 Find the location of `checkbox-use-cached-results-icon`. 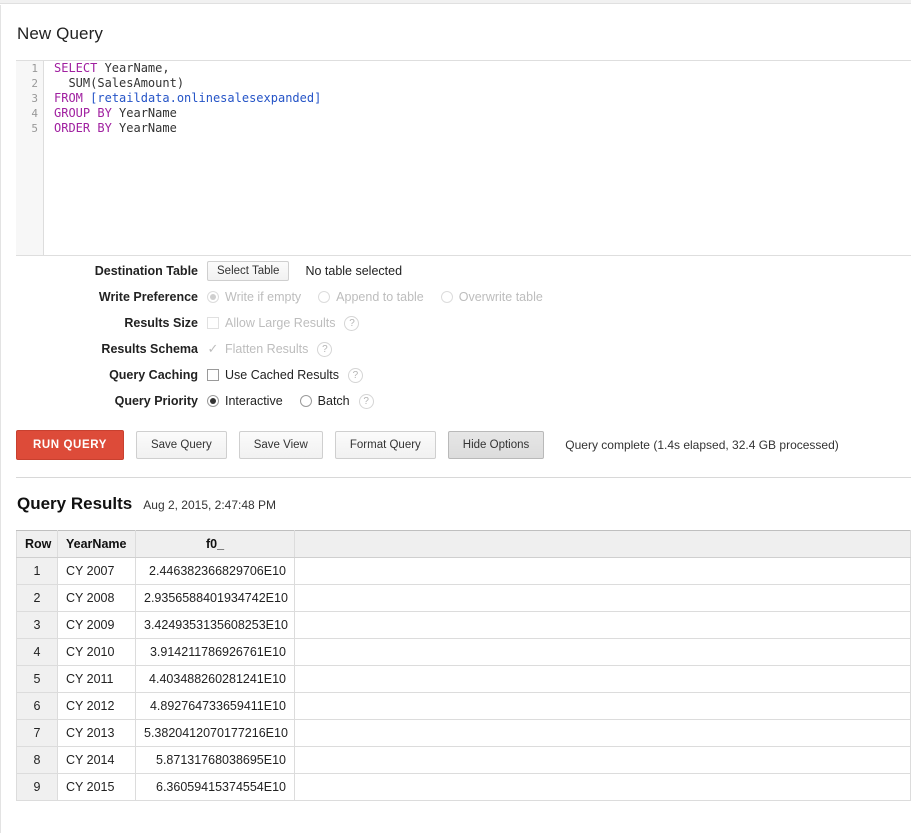

checkbox-use-cached-results-icon is located at coordinates (213, 375).